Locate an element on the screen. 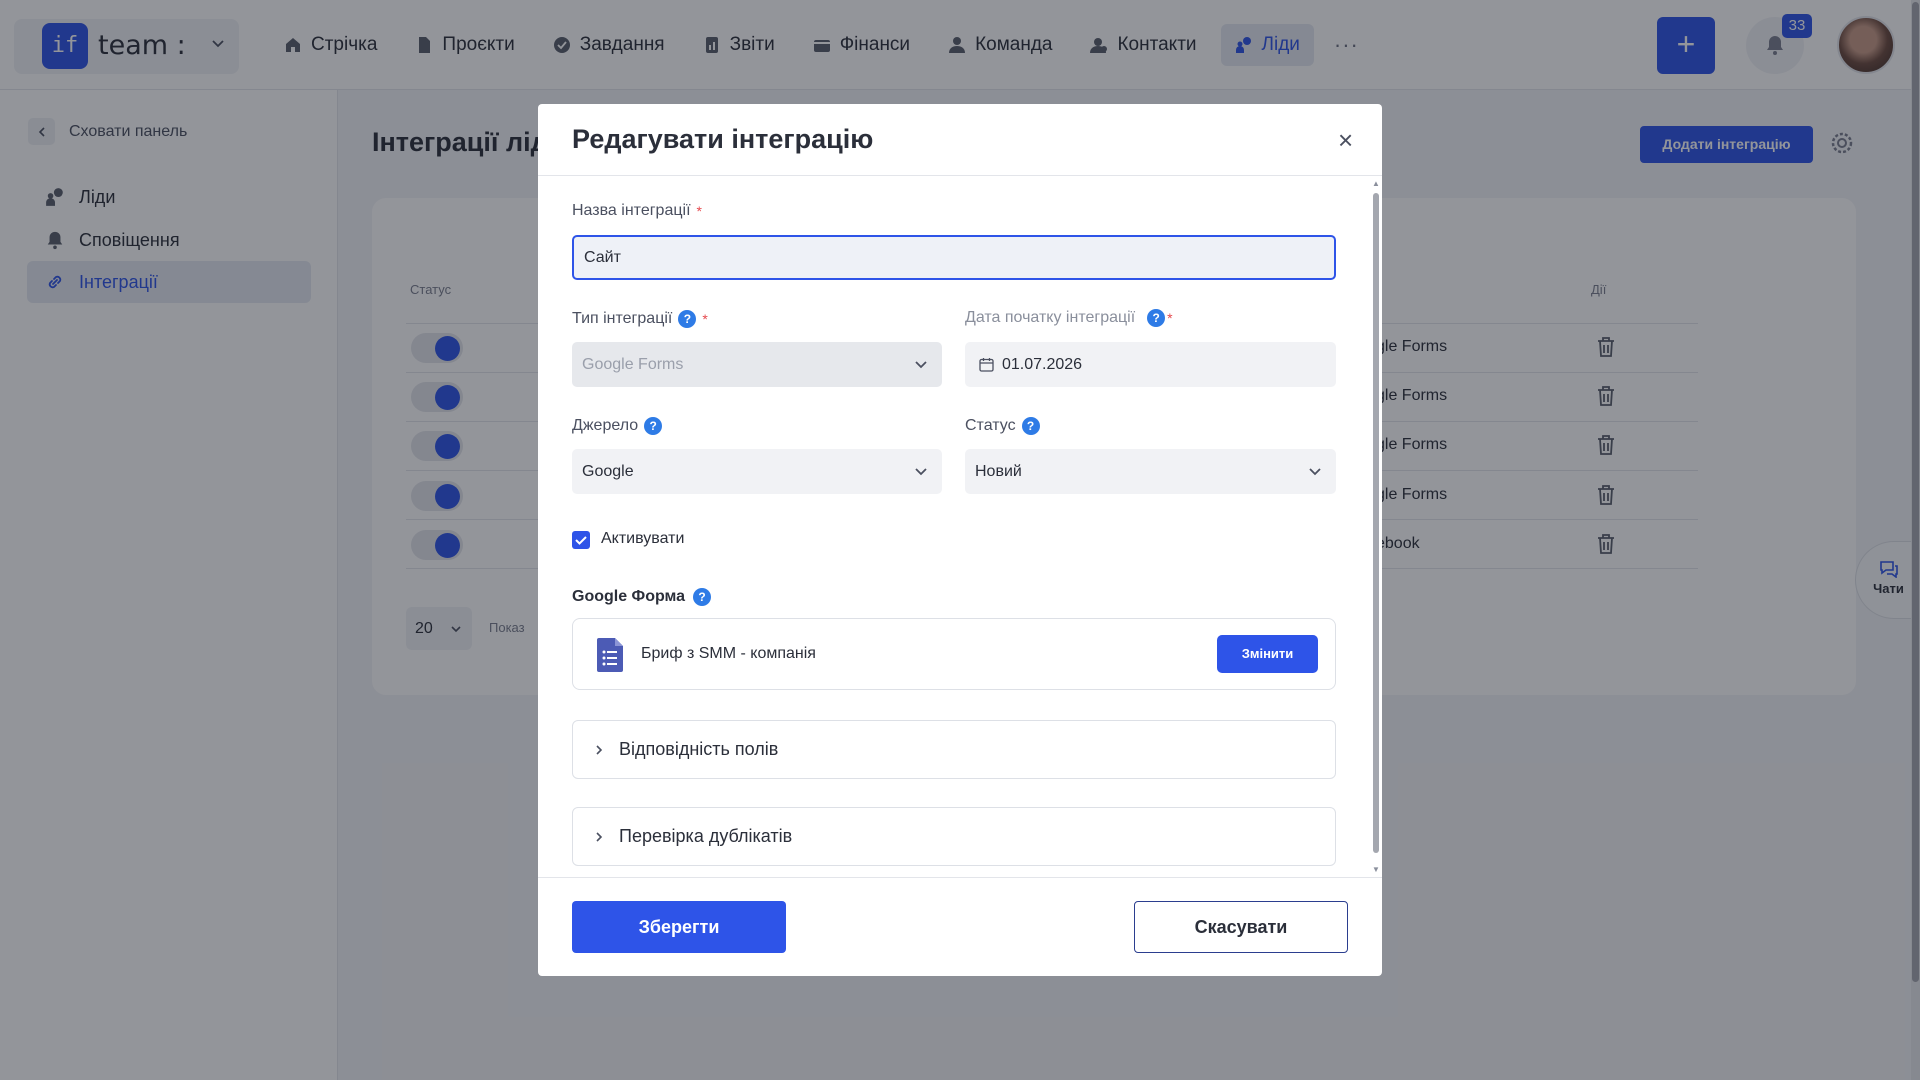 This screenshot has height=1080, width=1920. integration-name-input: Сайт is located at coordinates (954, 257).